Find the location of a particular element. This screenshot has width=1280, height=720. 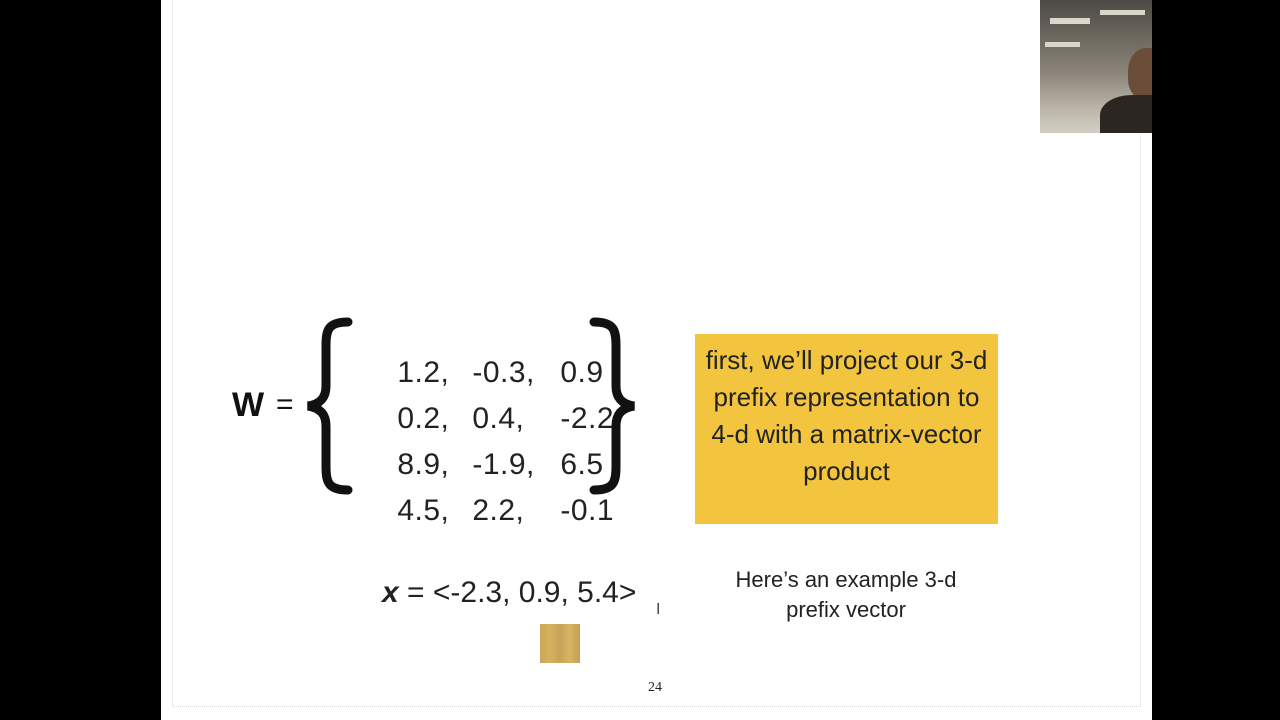

matrix-cell: 4.5, is located at coordinates (423, 510).